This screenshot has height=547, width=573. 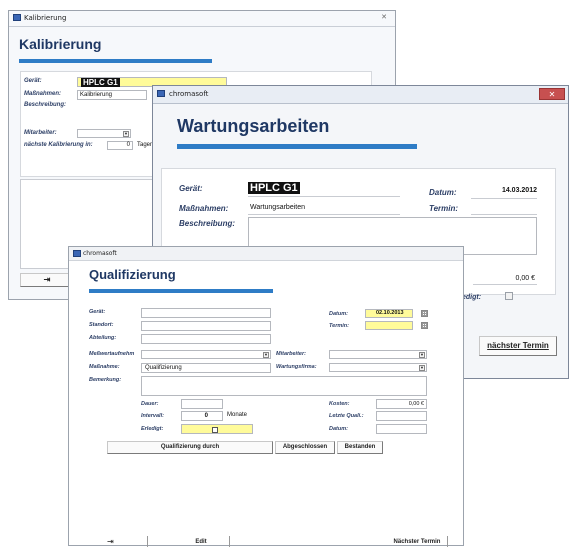 What do you see at coordinates (206, 326) in the screenshot?
I see `standort-field` at bounding box center [206, 326].